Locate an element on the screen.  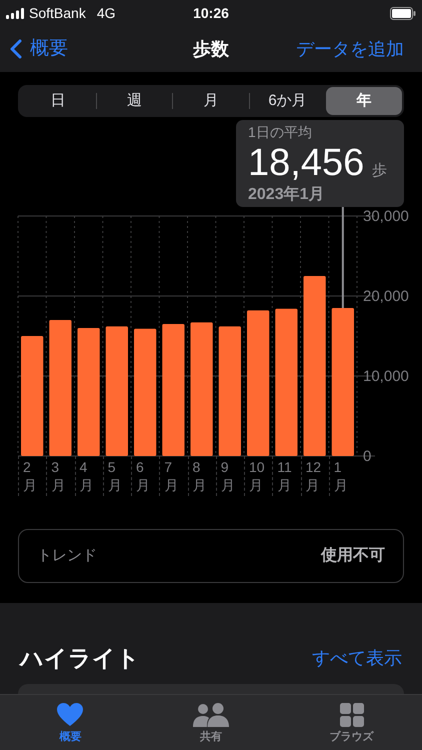
axis-label: 0 is located at coordinates (367, 456).